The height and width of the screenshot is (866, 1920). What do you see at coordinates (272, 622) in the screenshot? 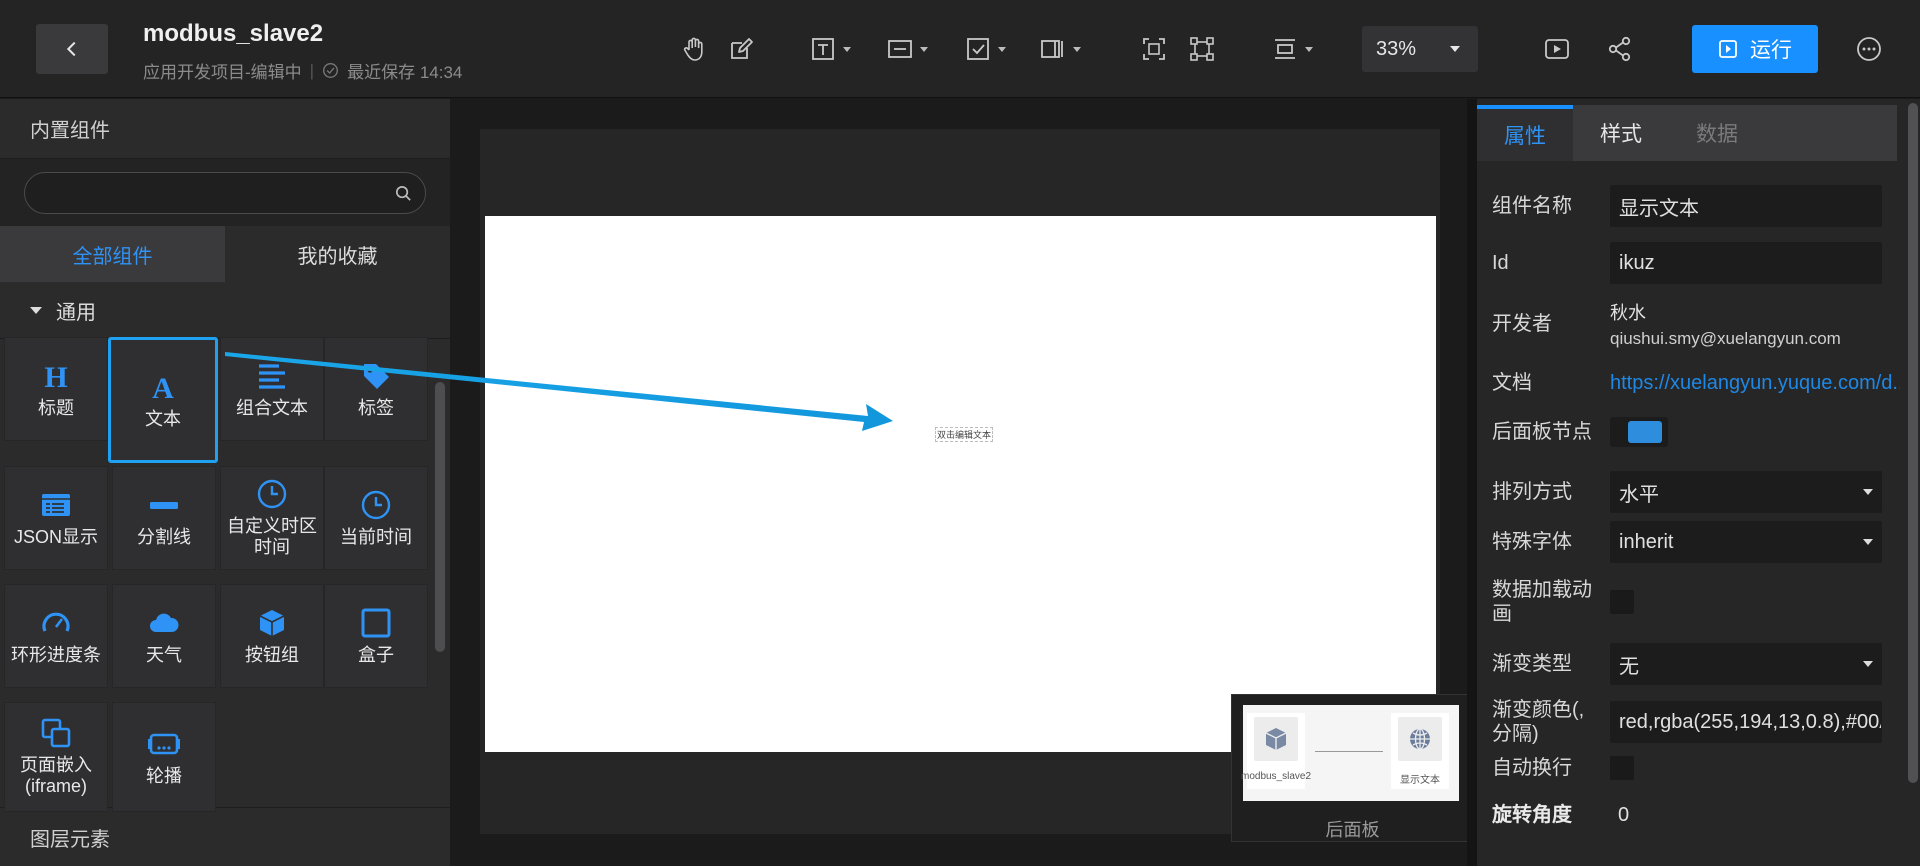
I see `cube-icon` at bounding box center [272, 622].